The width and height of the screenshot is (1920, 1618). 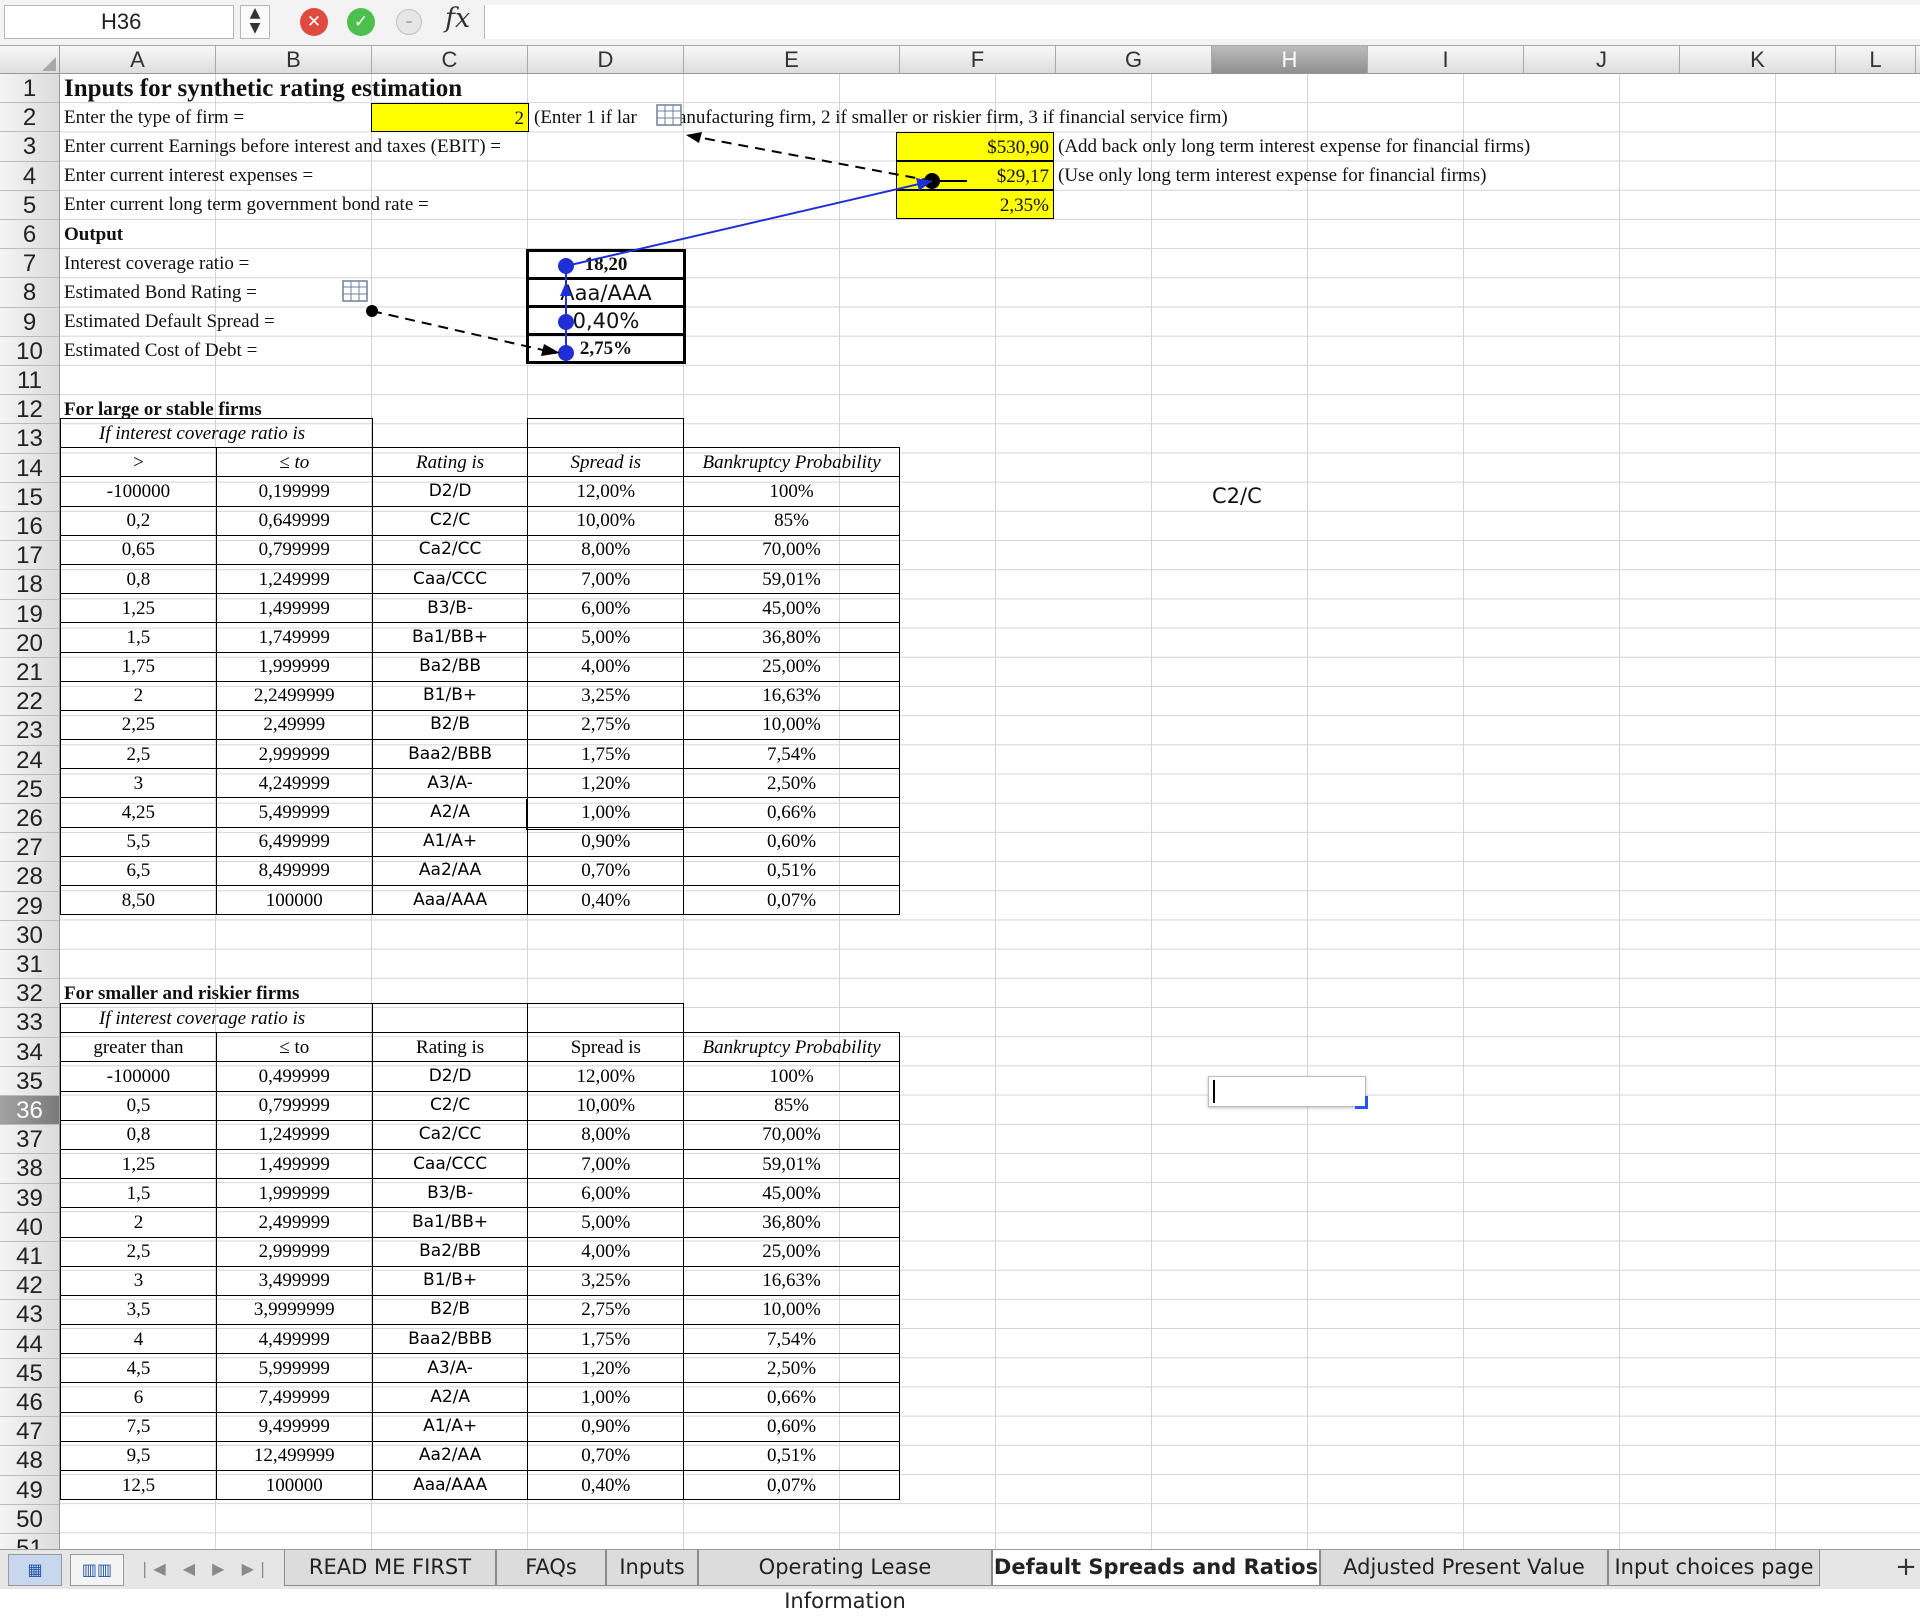 What do you see at coordinates (606, 1426) in the screenshot?
I see `table-cell: 0,90%` at bounding box center [606, 1426].